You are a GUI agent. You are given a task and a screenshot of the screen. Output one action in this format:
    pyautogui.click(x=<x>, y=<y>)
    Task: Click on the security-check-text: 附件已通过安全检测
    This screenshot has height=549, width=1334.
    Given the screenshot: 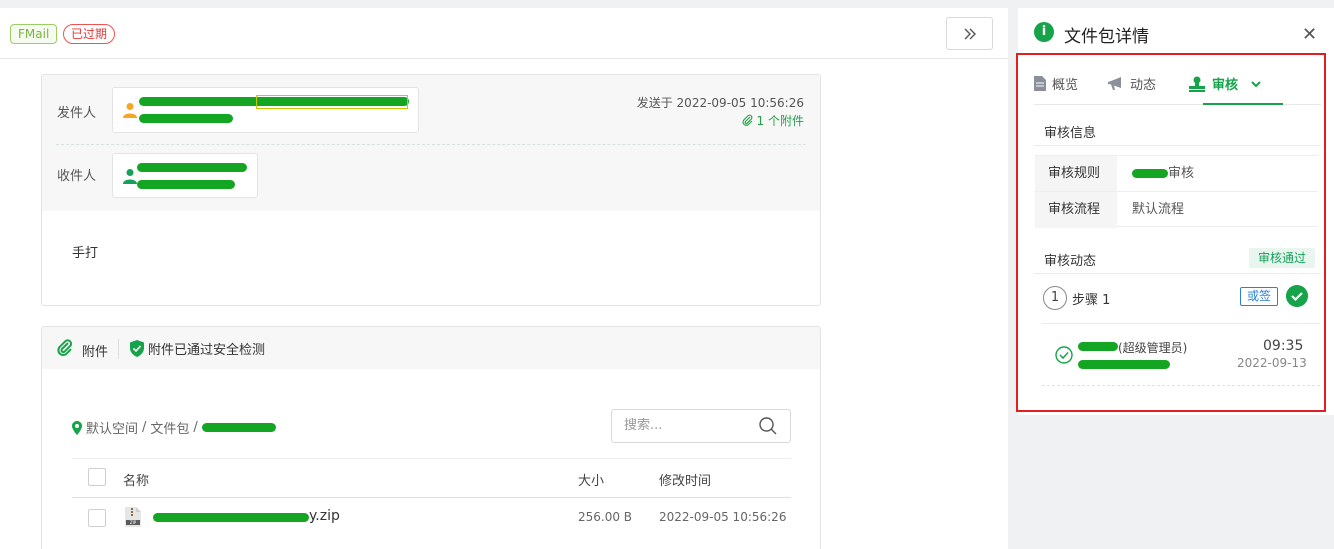 What is the action you would take?
    pyautogui.click(x=207, y=350)
    